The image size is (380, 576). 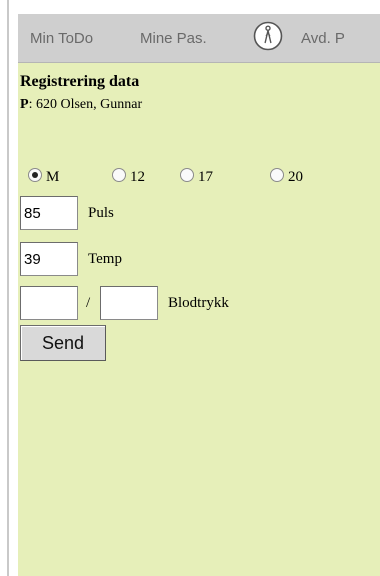 What do you see at coordinates (49, 303) in the screenshot?
I see `systolic-input` at bounding box center [49, 303].